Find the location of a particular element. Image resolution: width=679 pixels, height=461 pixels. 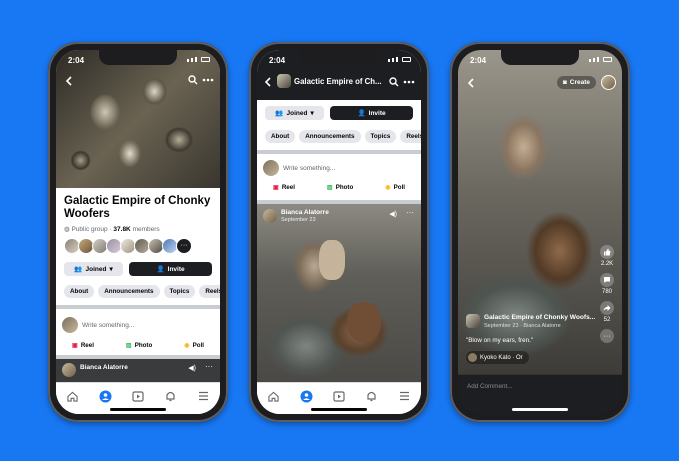

reel-meta: September 23 · Bianca Alatorre is located at coordinates (522, 326).